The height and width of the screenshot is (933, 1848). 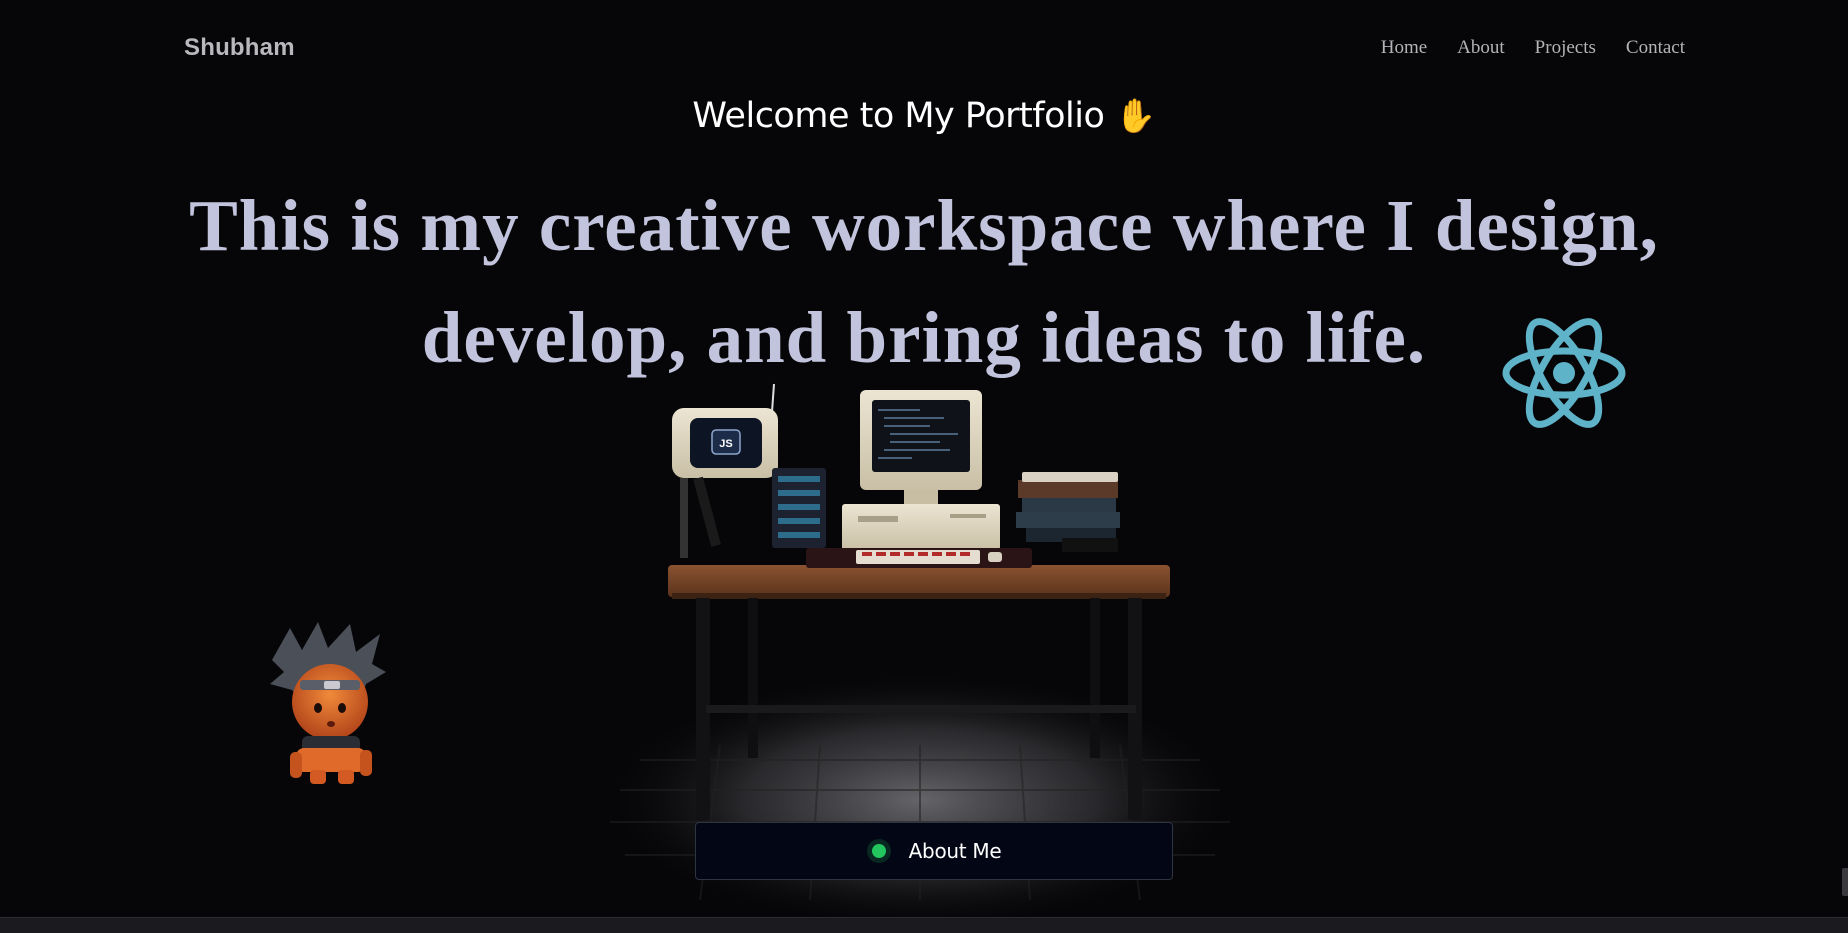 What do you see at coordinates (955, 851) in the screenshot?
I see `about-me-label: About Me` at bounding box center [955, 851].